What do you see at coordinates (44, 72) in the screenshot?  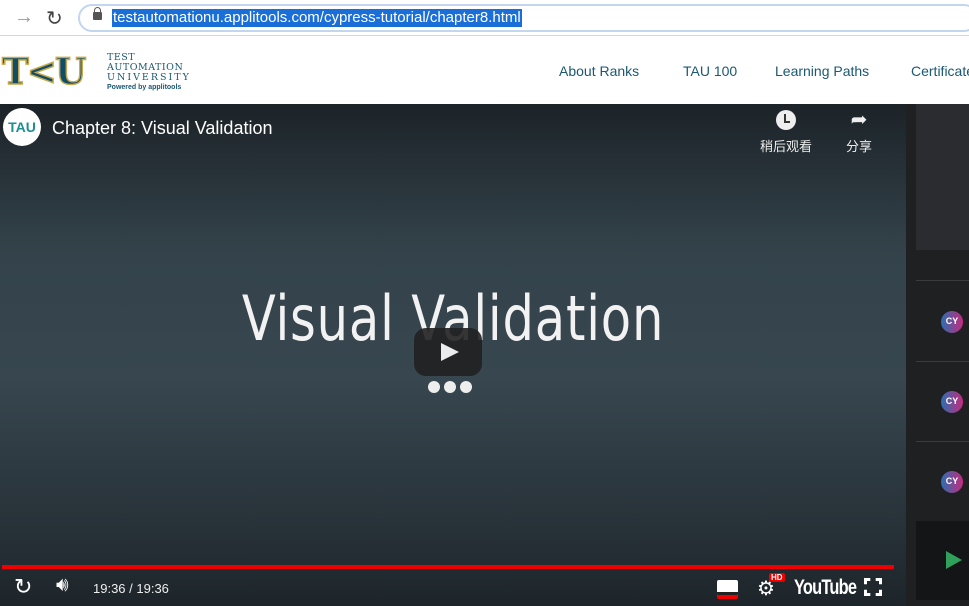 I see `tau-logo: T<U` at bounding box center [44, 72].